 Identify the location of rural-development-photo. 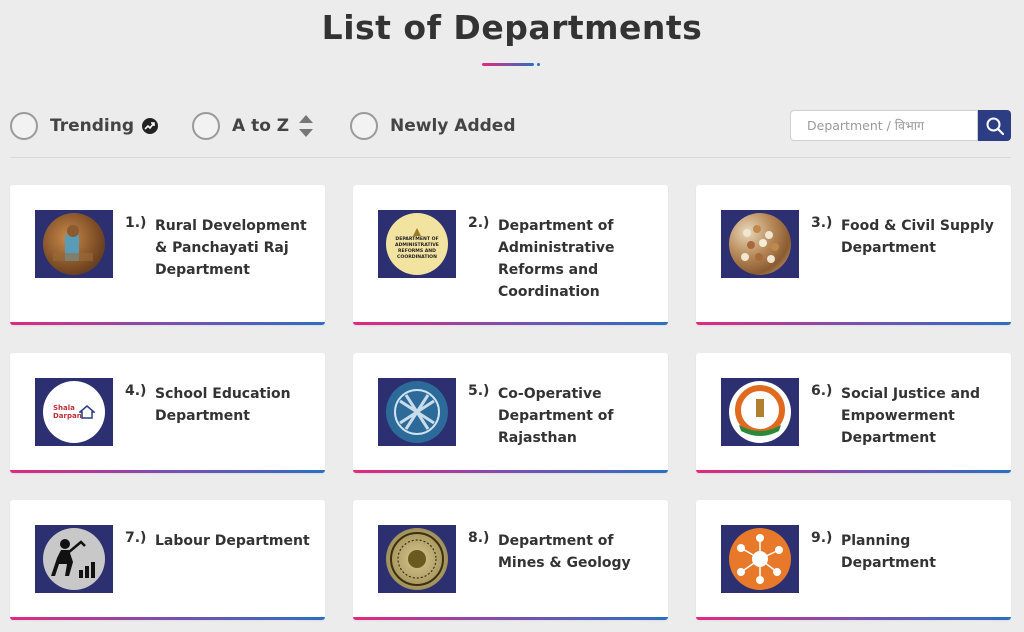
(74, 244).